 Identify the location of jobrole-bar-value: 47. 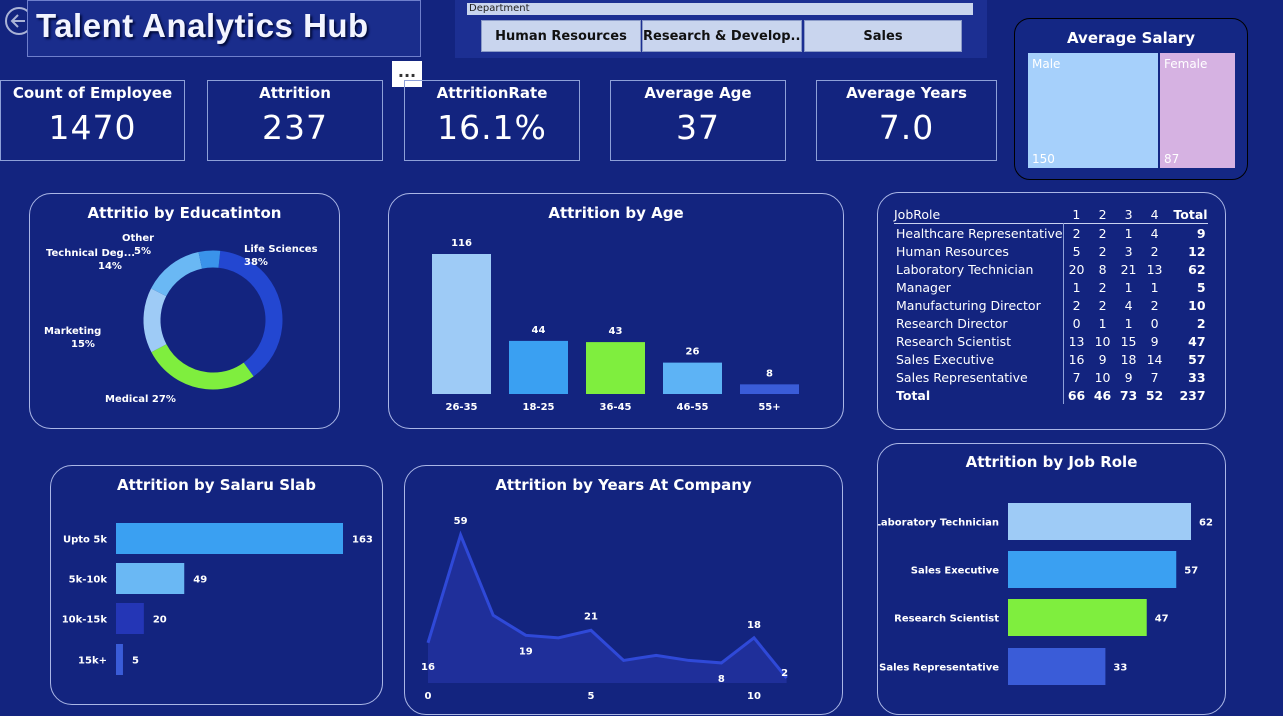
(1162, 619).